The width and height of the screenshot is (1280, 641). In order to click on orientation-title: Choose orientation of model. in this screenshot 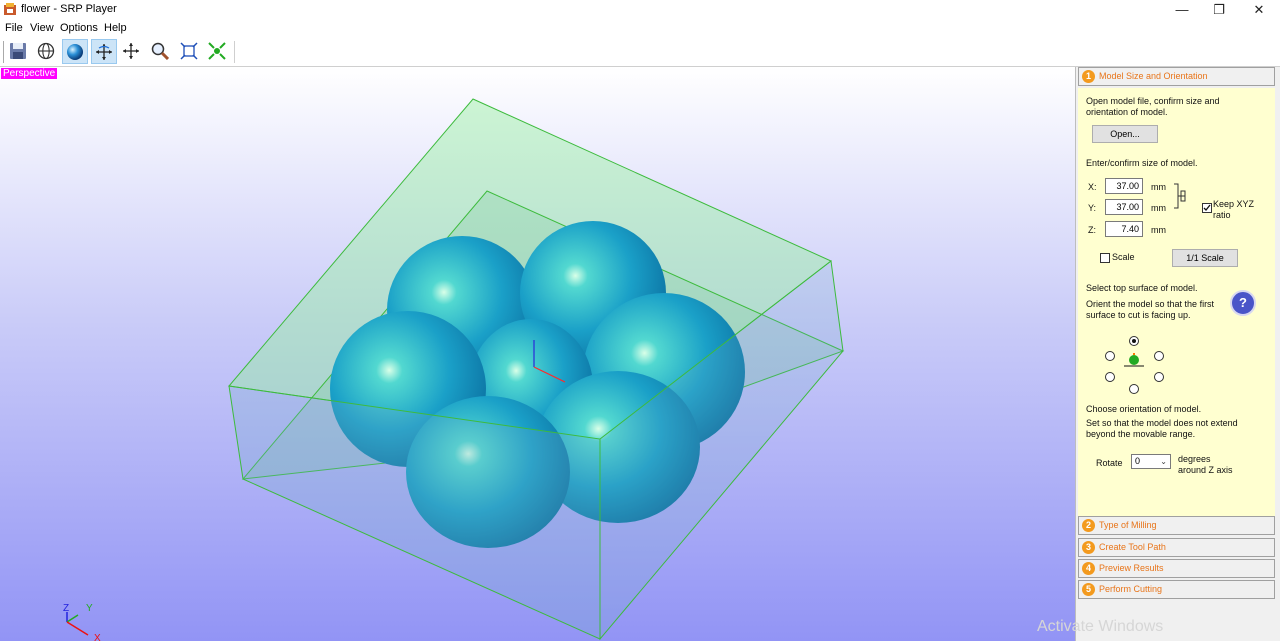, I will do `click(1144, 409)`.